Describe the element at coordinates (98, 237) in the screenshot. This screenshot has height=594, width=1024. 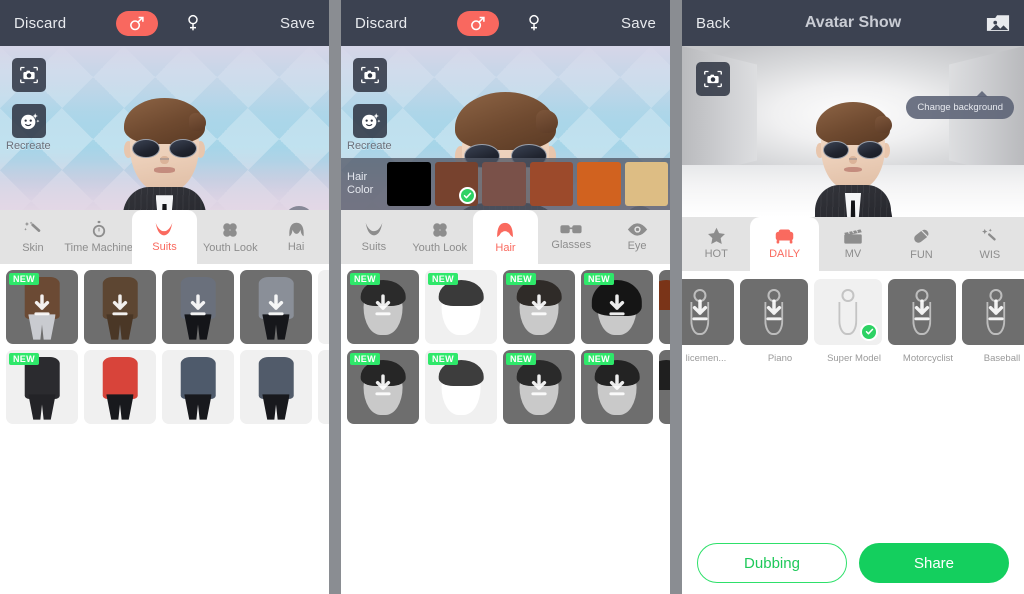
I see `tab-time-machine: Time Machine` at that location.